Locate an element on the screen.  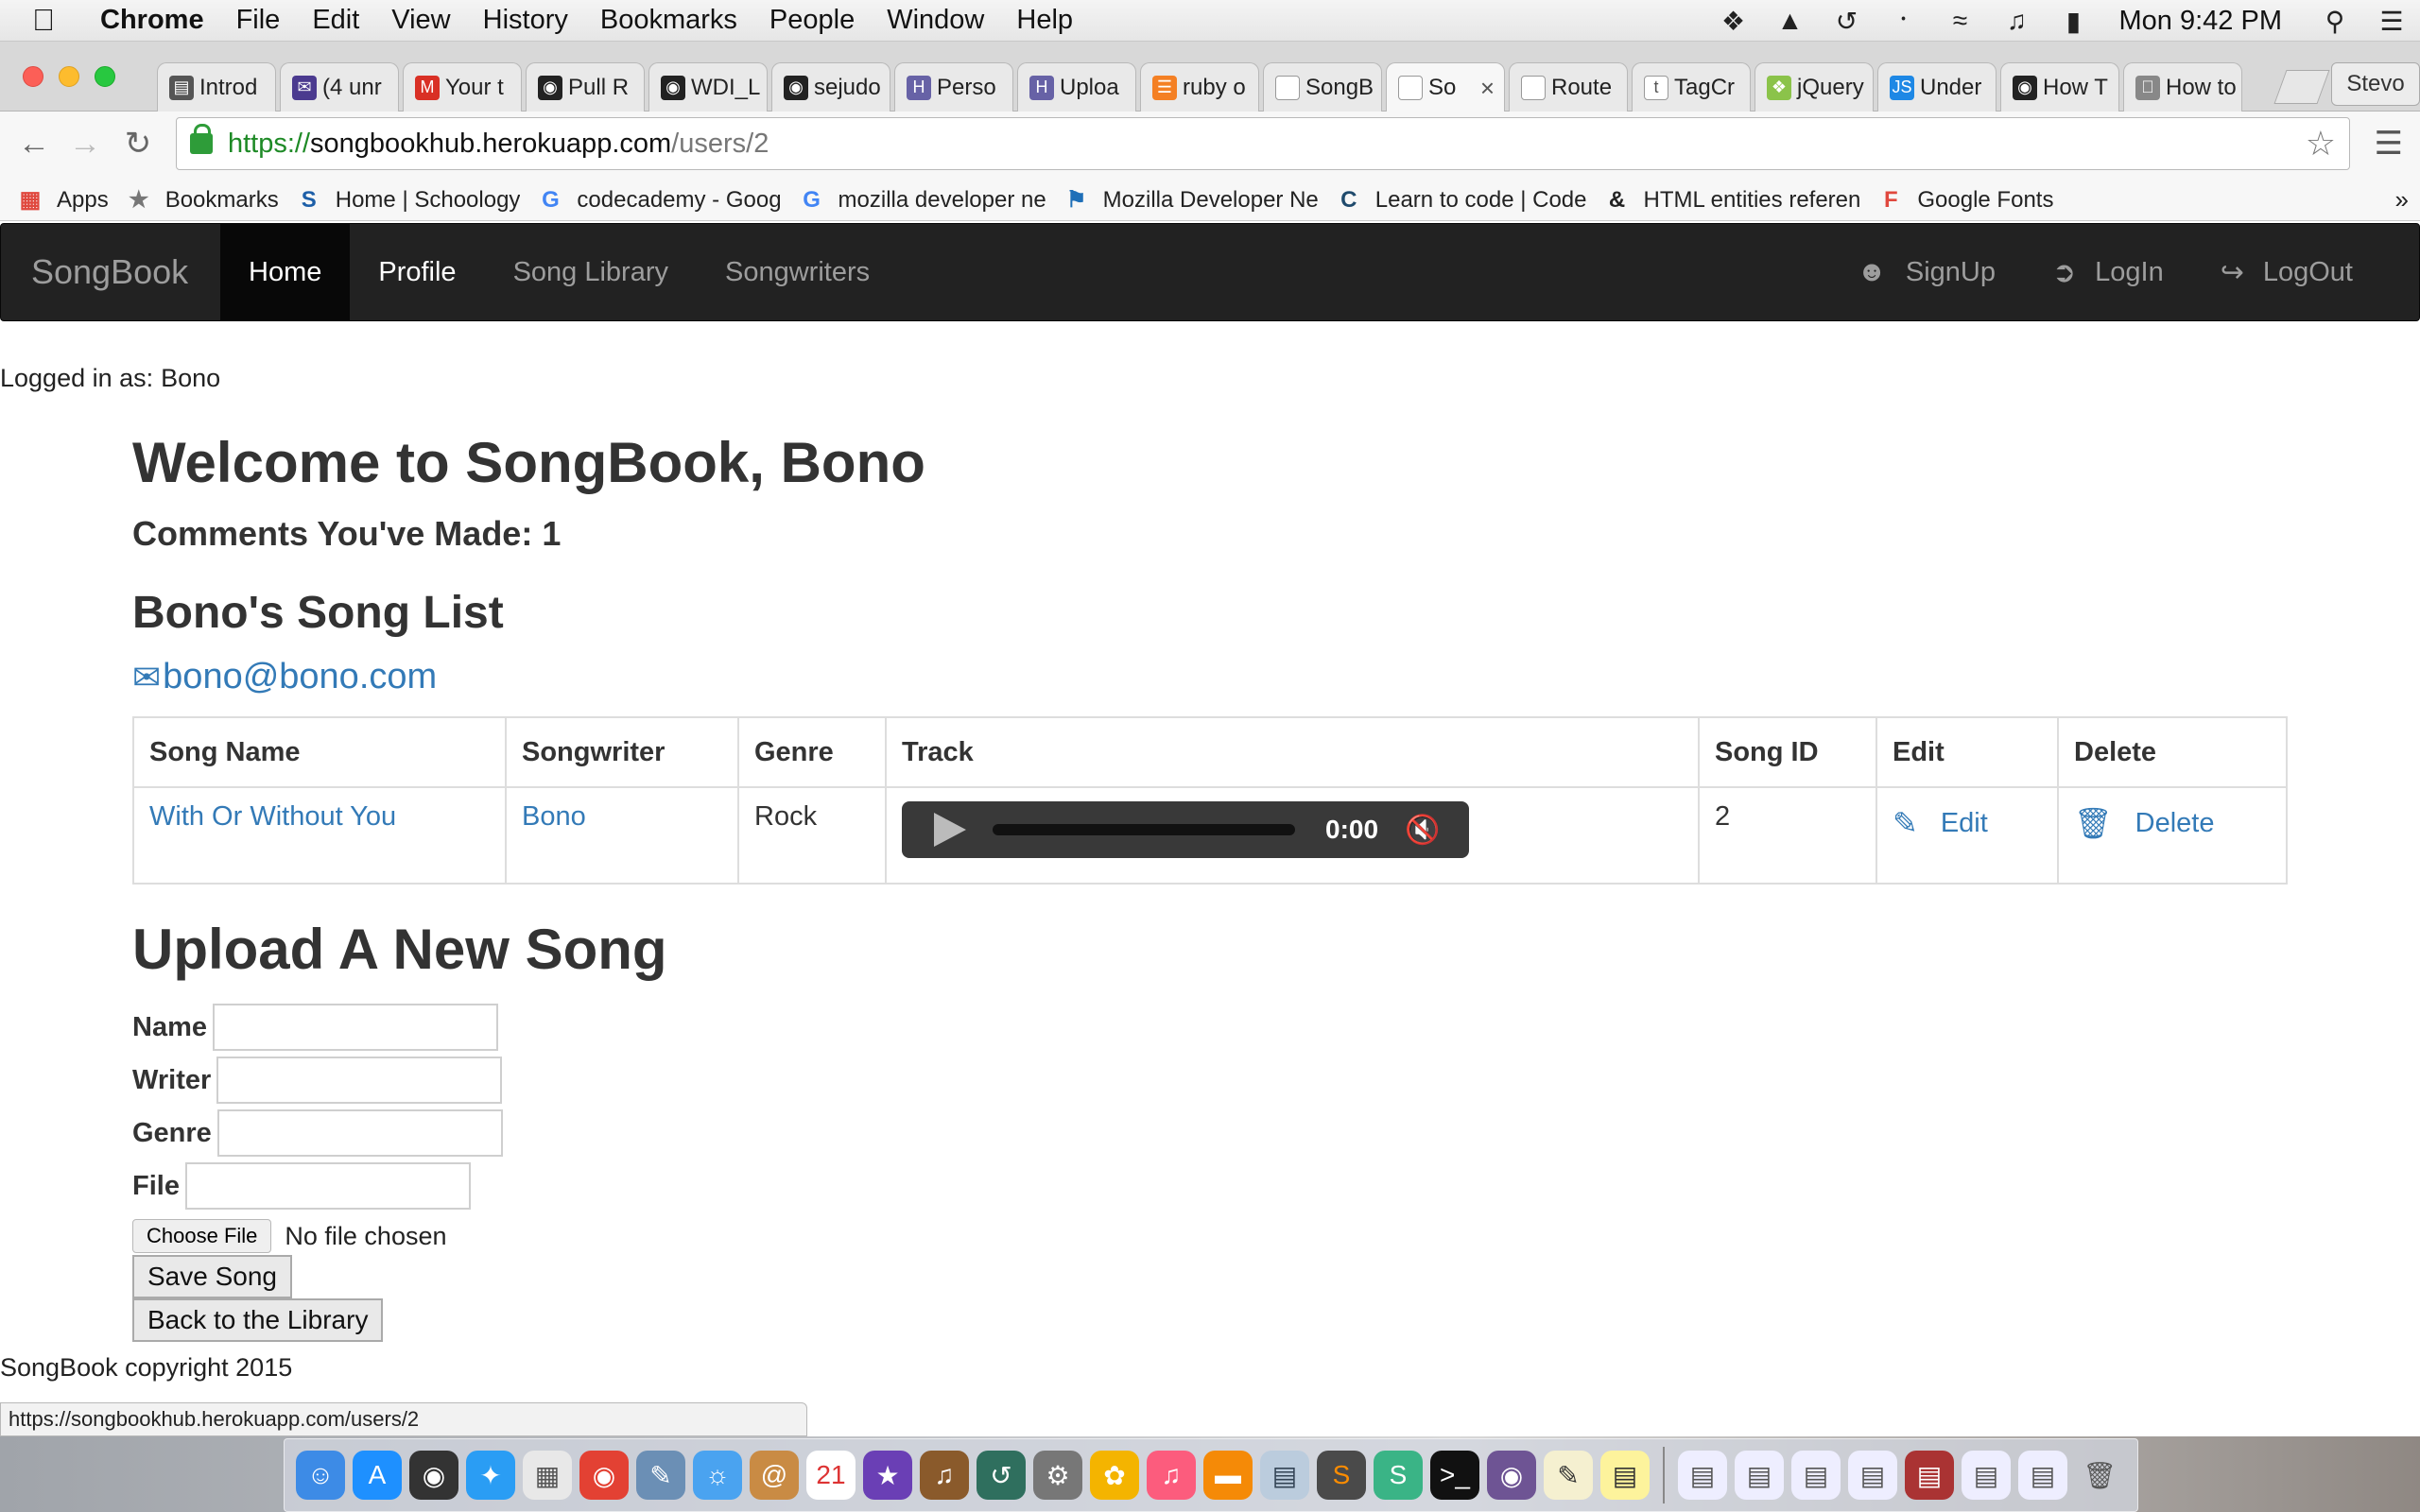
window-zoom-button is located at coordinates (105, 76).